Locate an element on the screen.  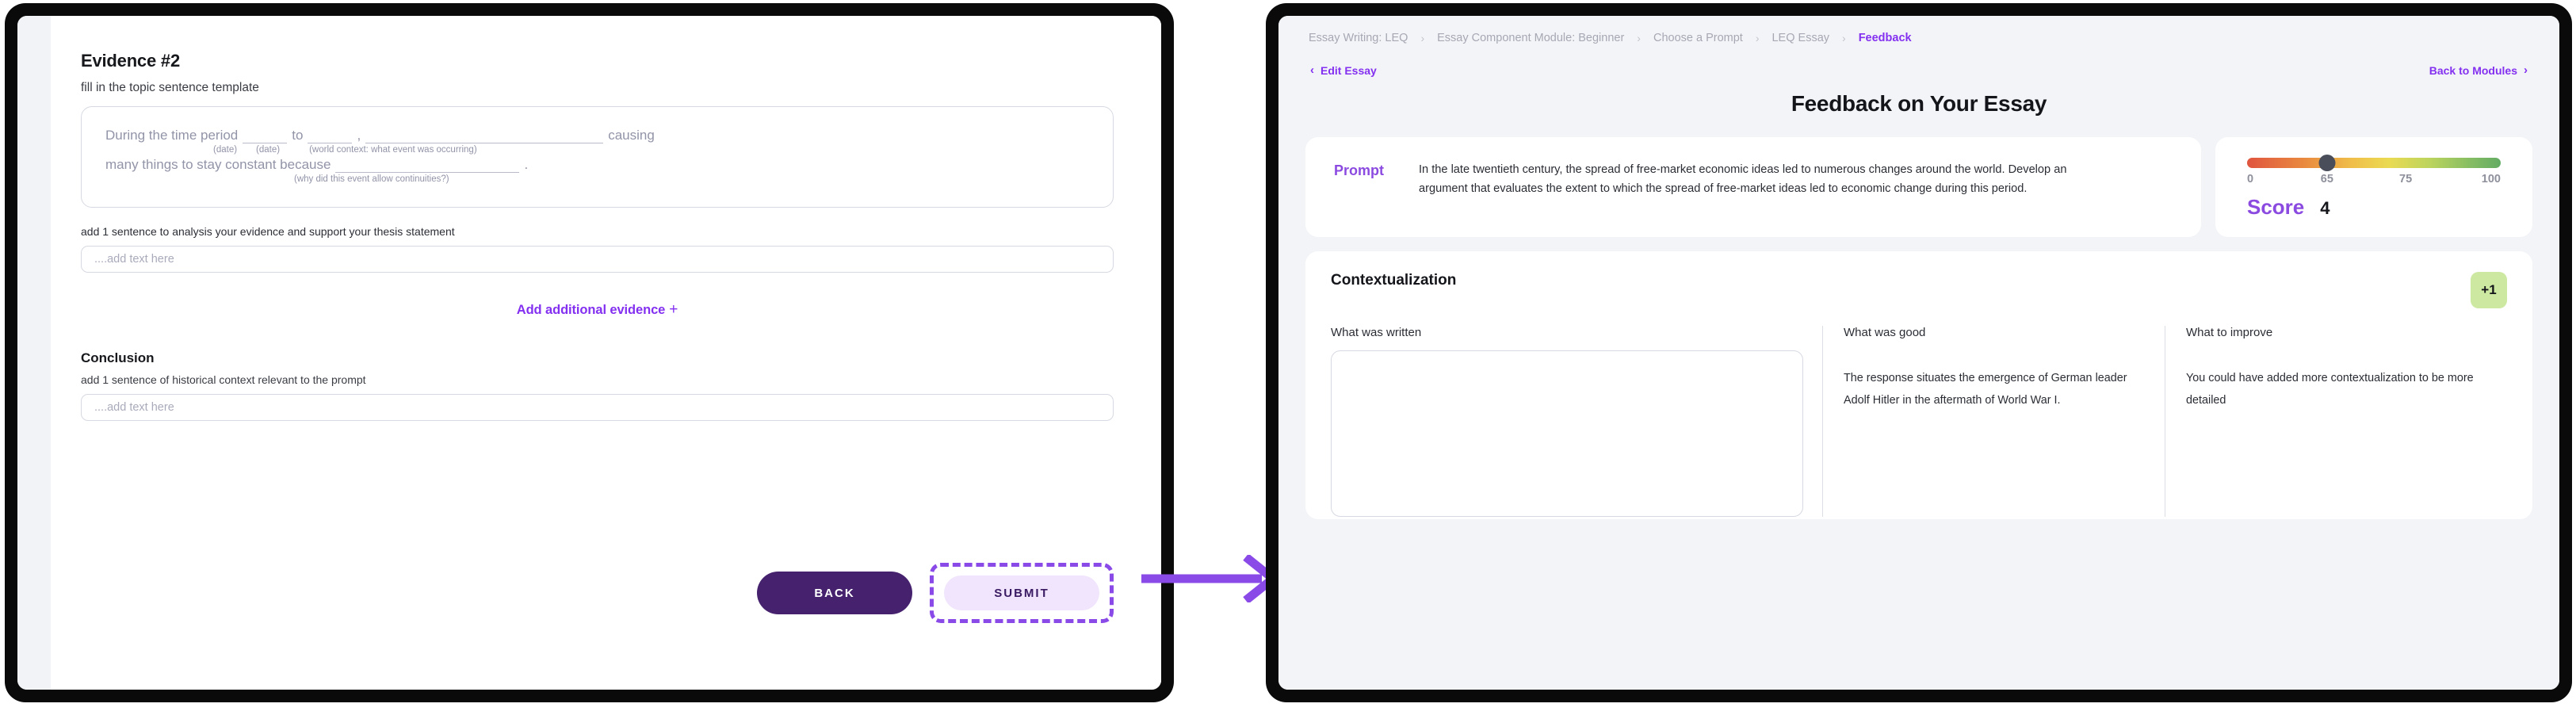
score-value: 4 is located at coordinates (2325, 208).